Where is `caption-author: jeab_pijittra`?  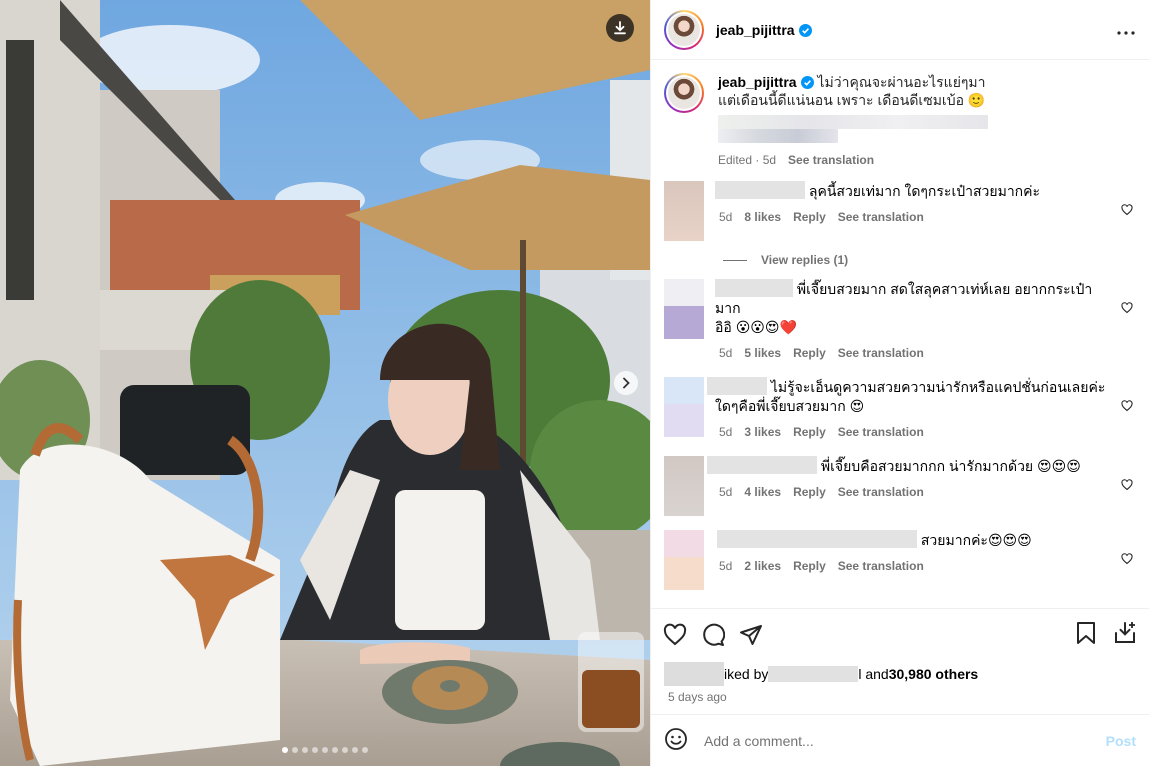
caption-author: jeab_pijittra is located at coordinates (766, 82).